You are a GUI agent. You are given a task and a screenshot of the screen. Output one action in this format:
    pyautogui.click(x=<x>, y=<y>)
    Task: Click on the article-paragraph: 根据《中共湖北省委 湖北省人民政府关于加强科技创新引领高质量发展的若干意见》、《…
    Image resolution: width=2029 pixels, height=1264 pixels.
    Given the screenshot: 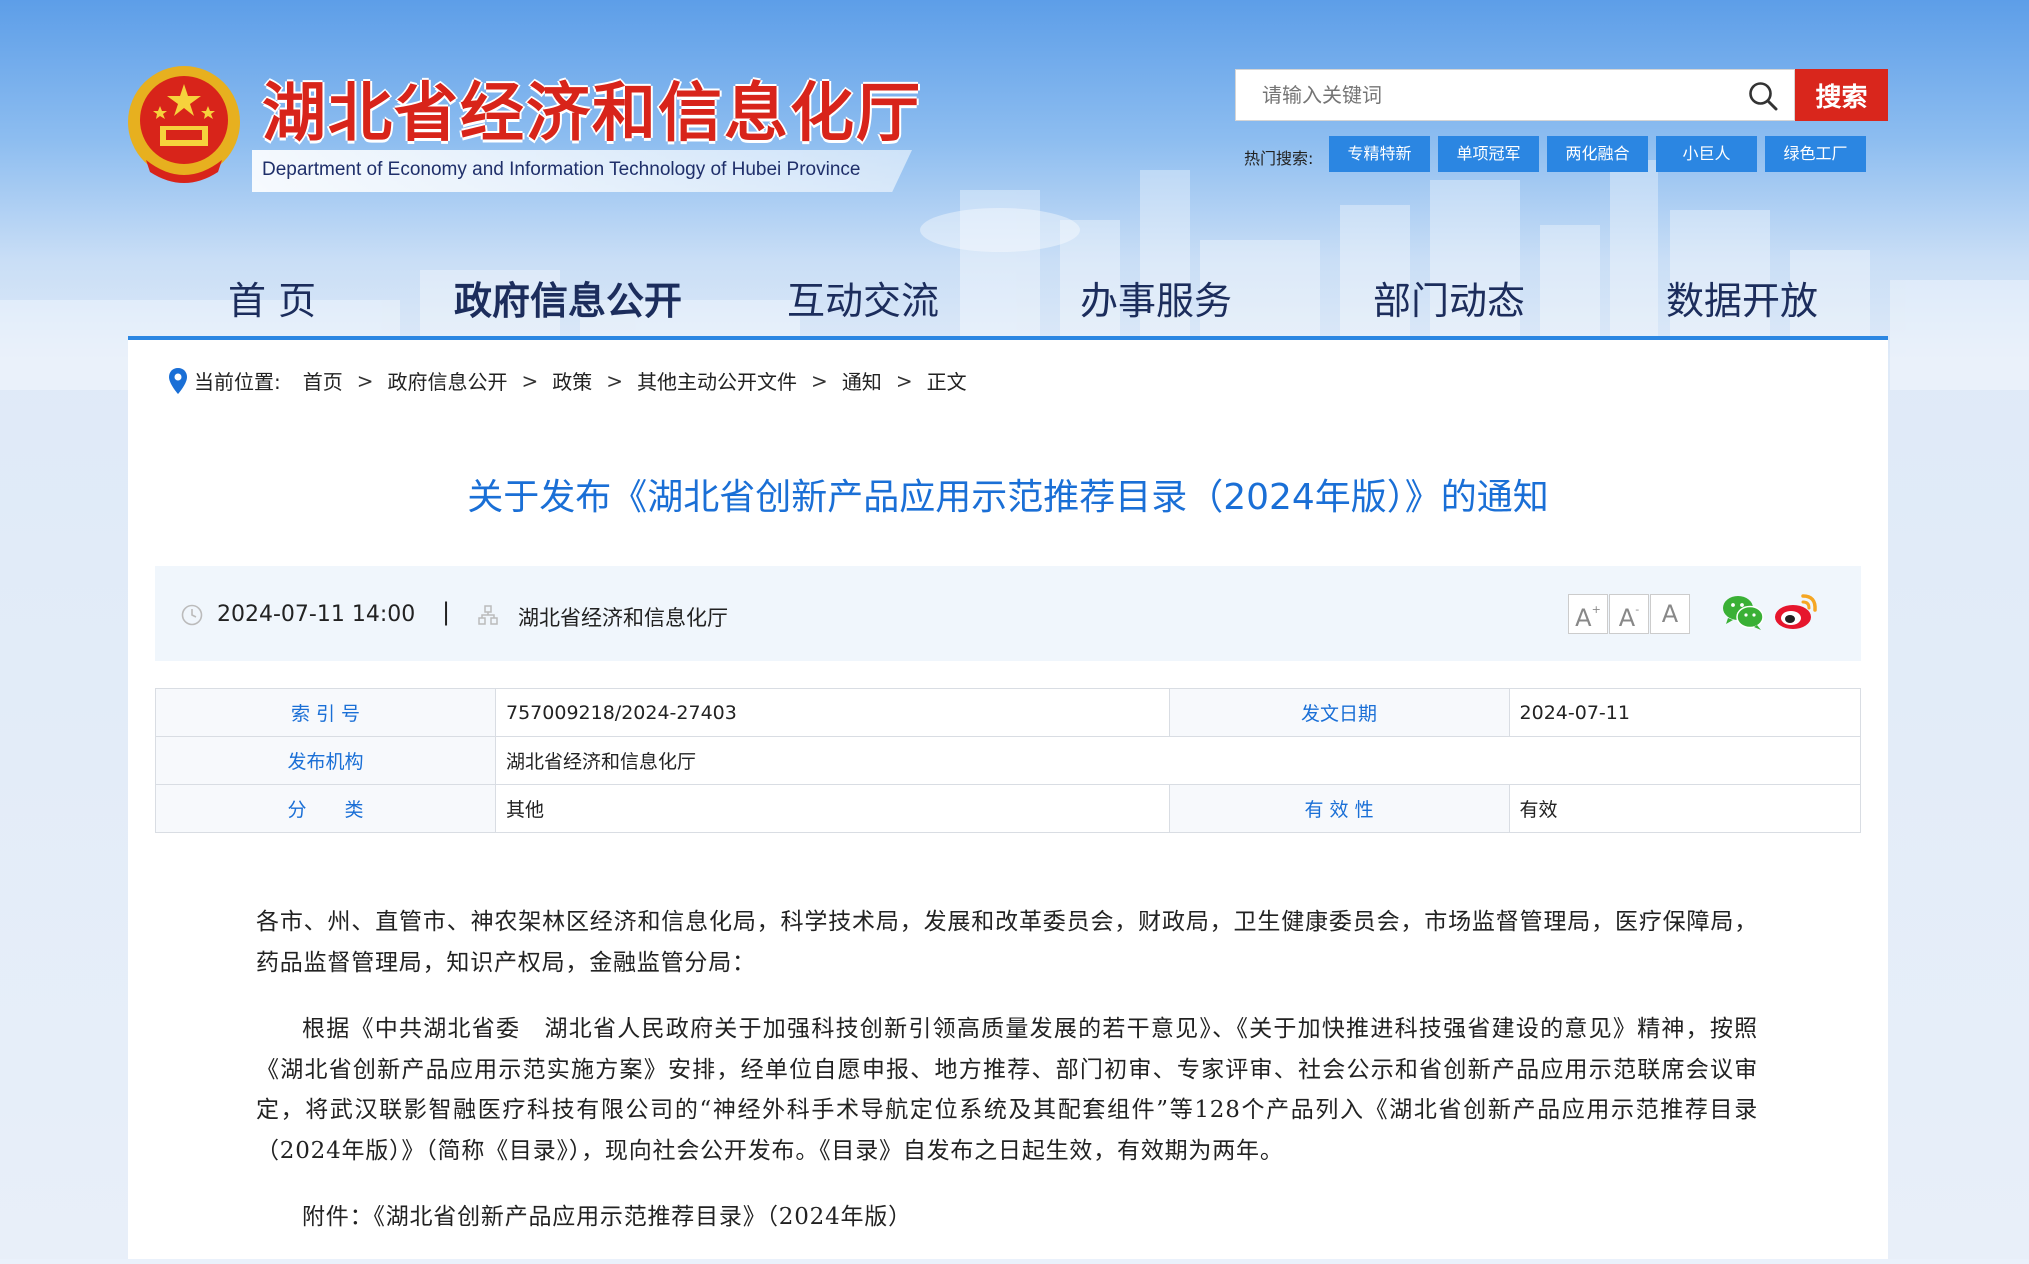 What is the action you would take?
    pyautogui.click(x=1007, y=1090)
    